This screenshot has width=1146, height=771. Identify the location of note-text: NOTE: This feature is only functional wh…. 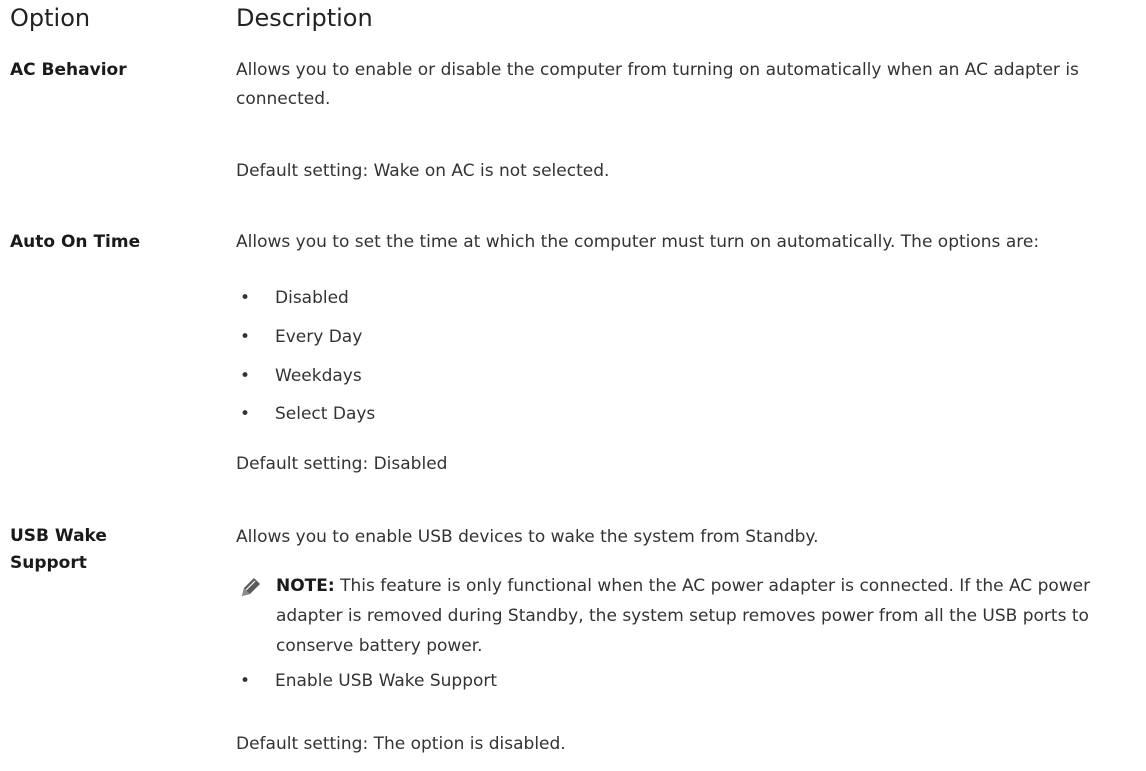
(708, 616).